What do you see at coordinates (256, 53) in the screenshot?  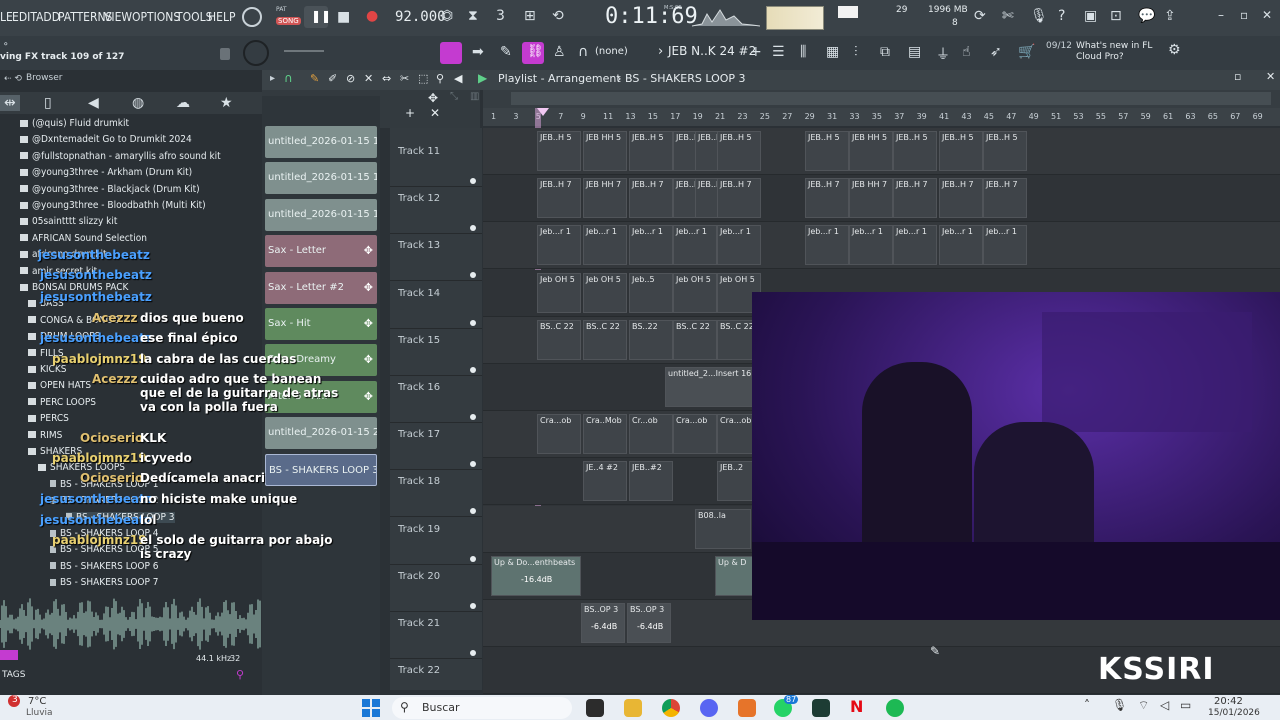 I see `master-volume-knob` at bounding box center [256, 53].